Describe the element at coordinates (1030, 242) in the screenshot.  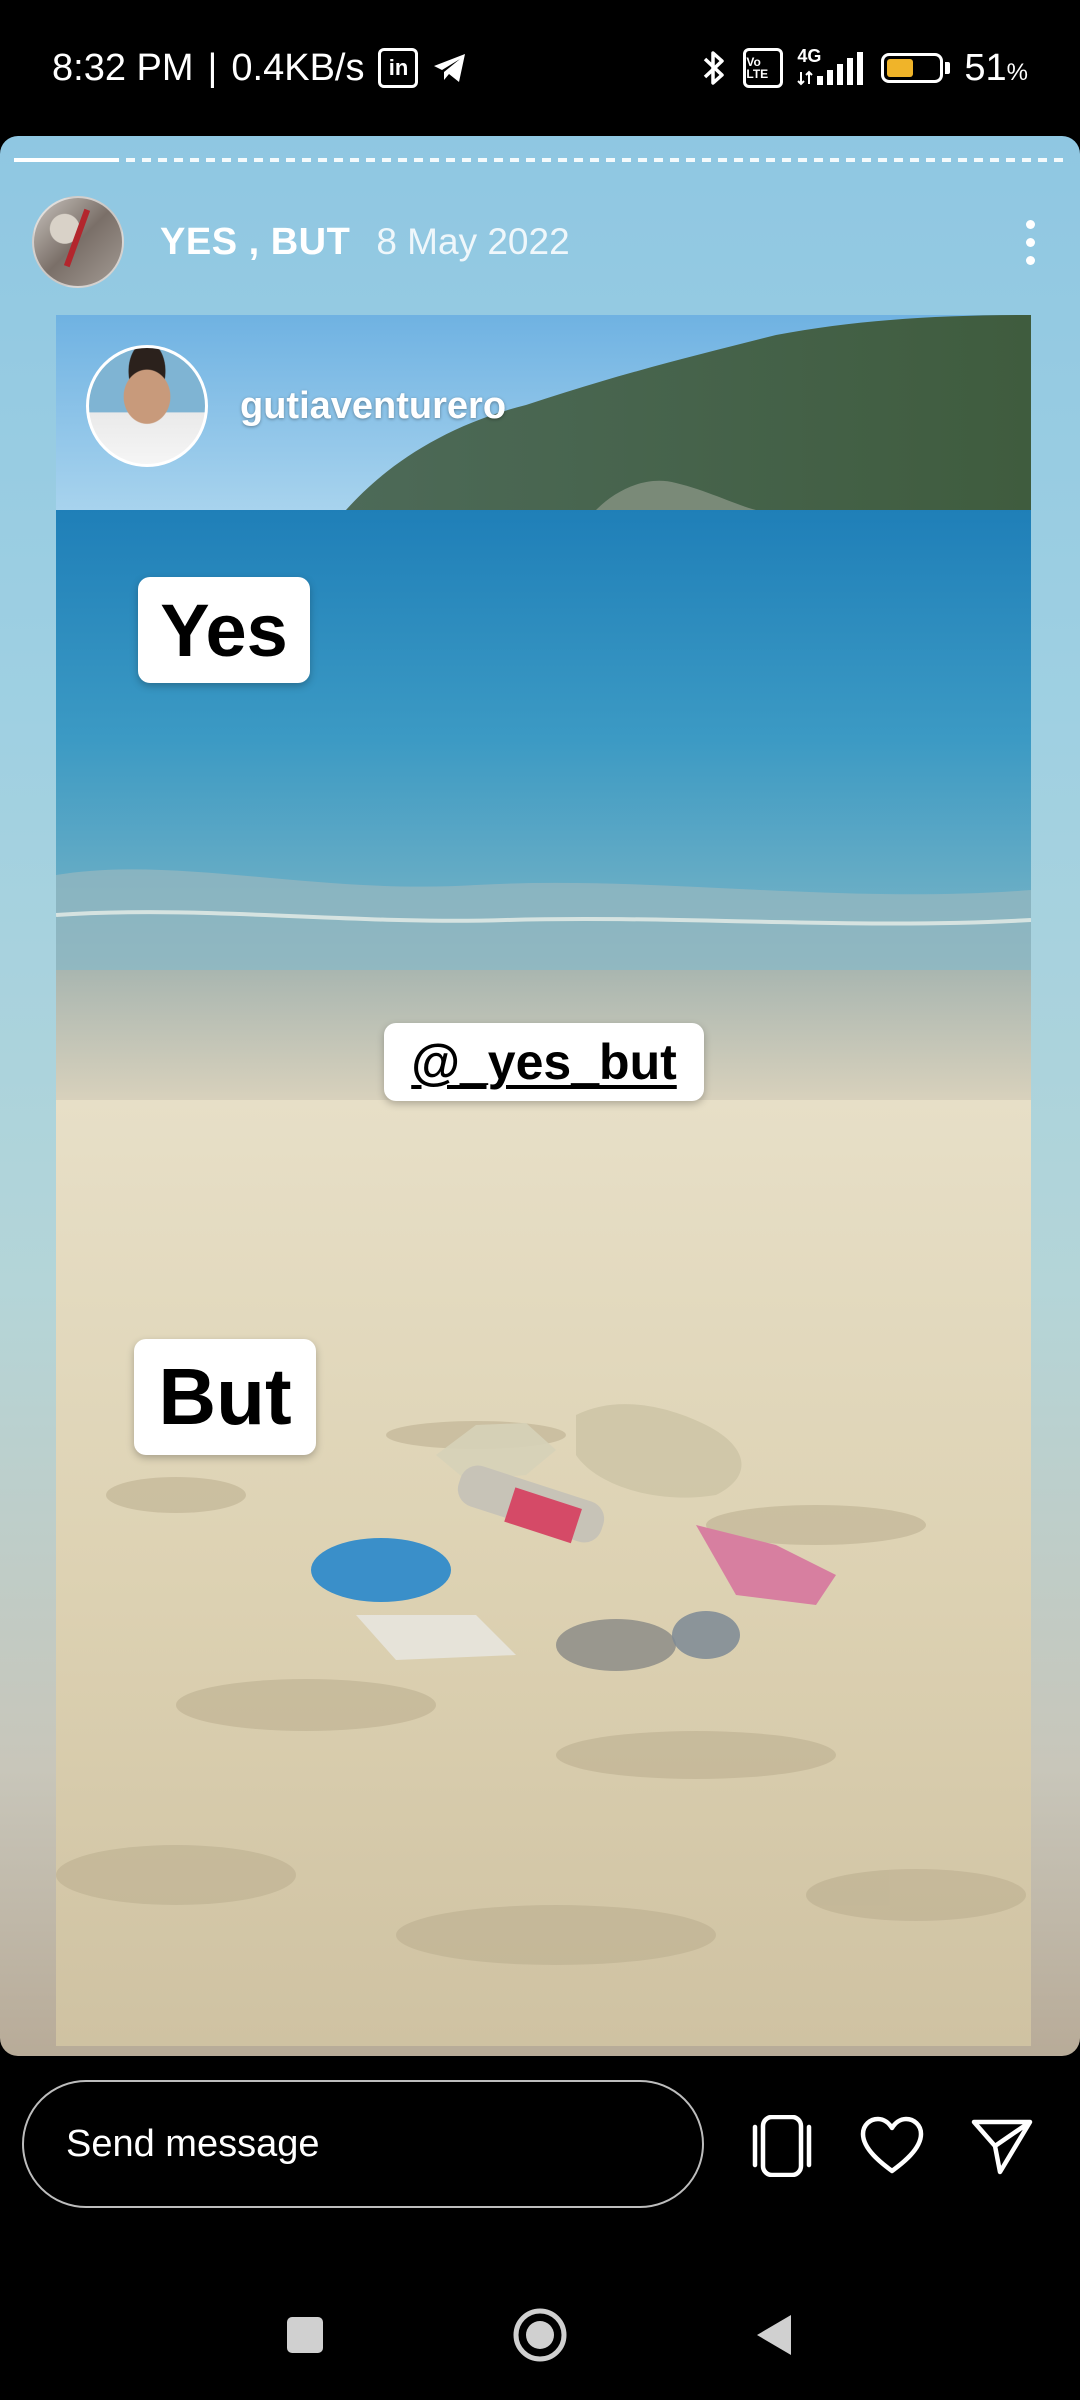
I see `more-options-button` at that location.